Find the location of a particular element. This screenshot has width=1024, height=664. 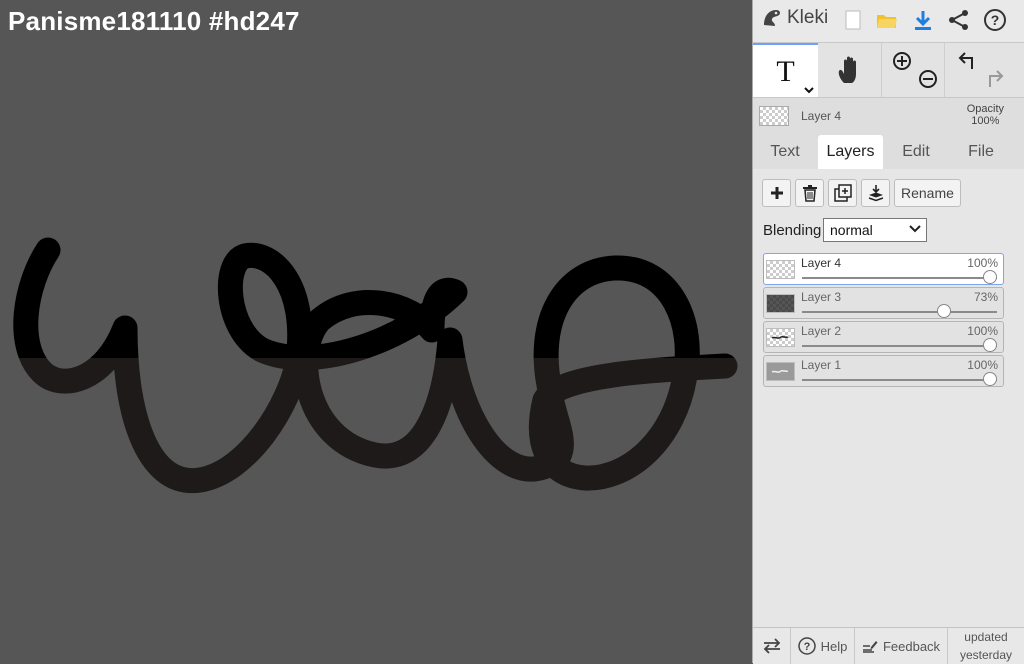

feedback-label: Feedback is located at coordinates (911, 646).